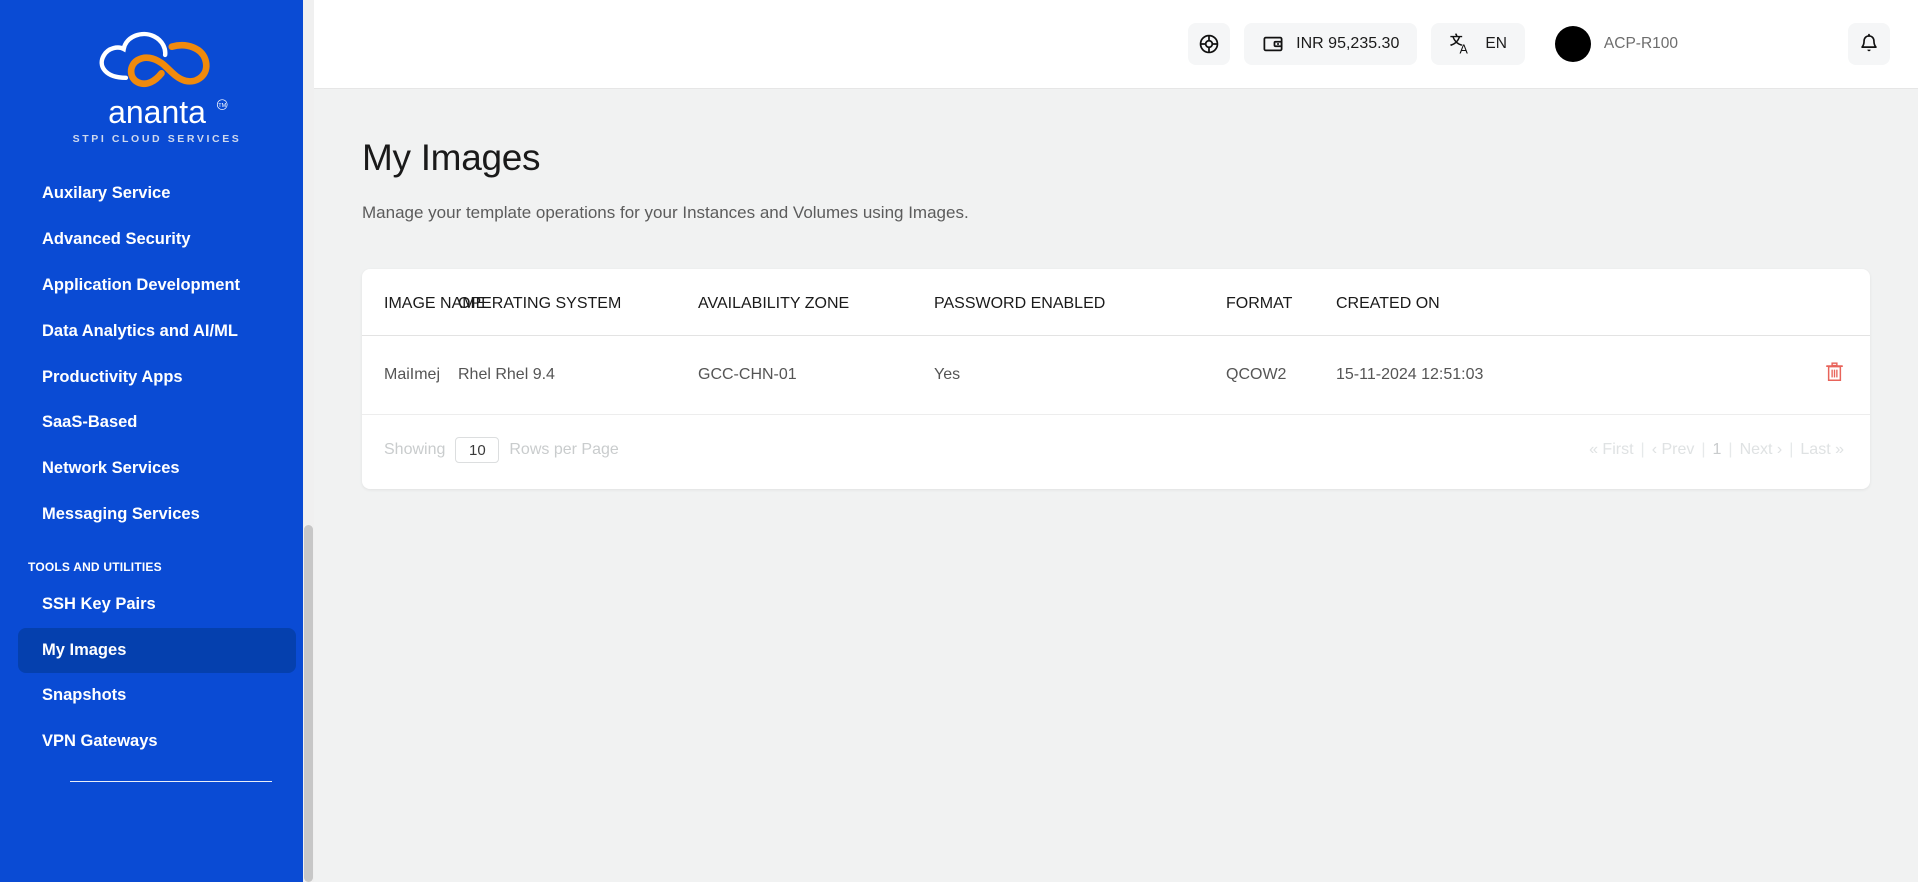 Image resolution: width=1918 pixels, height=882 pixels. What do you see at coordinates (157, 515) in the screenshot?
I see `sidebar-item-messaging-services: Messaging Services` at bounding box center [157, 515].